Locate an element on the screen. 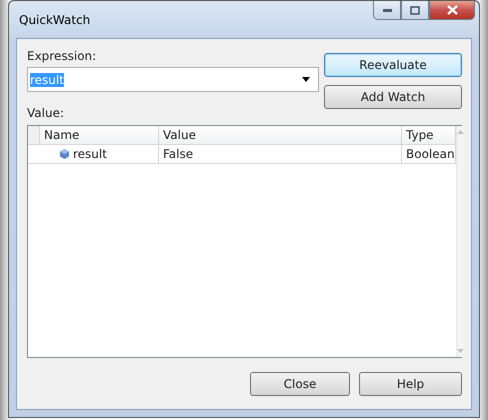 The width and height of the screenshot is (488, 420). close-icon is located at coordinates (452, 10).